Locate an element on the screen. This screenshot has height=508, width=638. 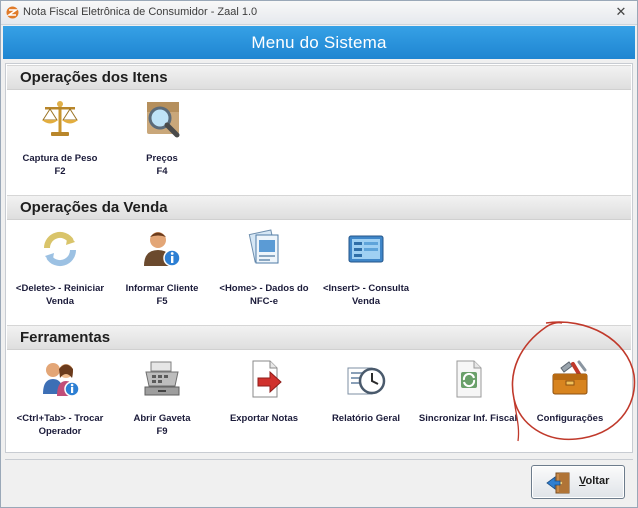
switch-operator-icon is located at coordinates (61, 380).